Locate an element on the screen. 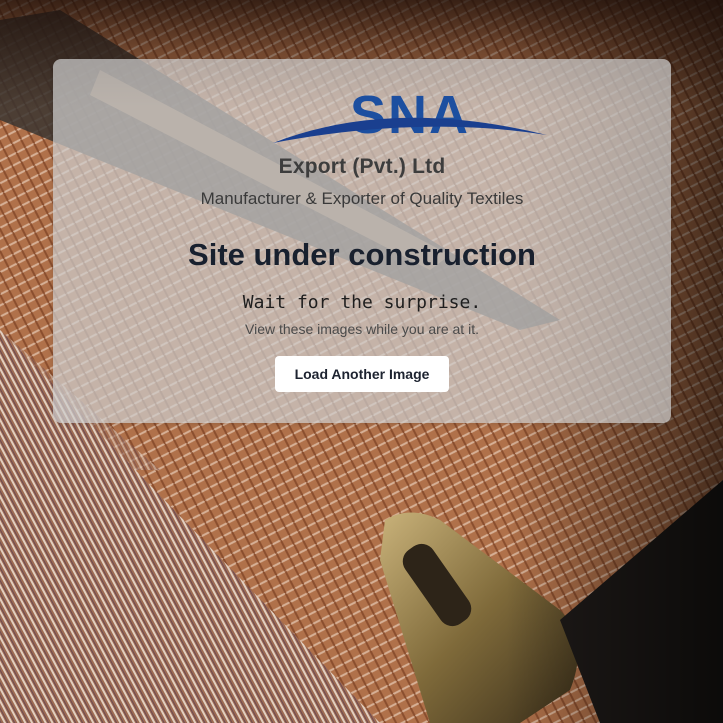 This screenshot has height=723, width=723. logo-wordmark: SNA is located at coordinates (410, 116).